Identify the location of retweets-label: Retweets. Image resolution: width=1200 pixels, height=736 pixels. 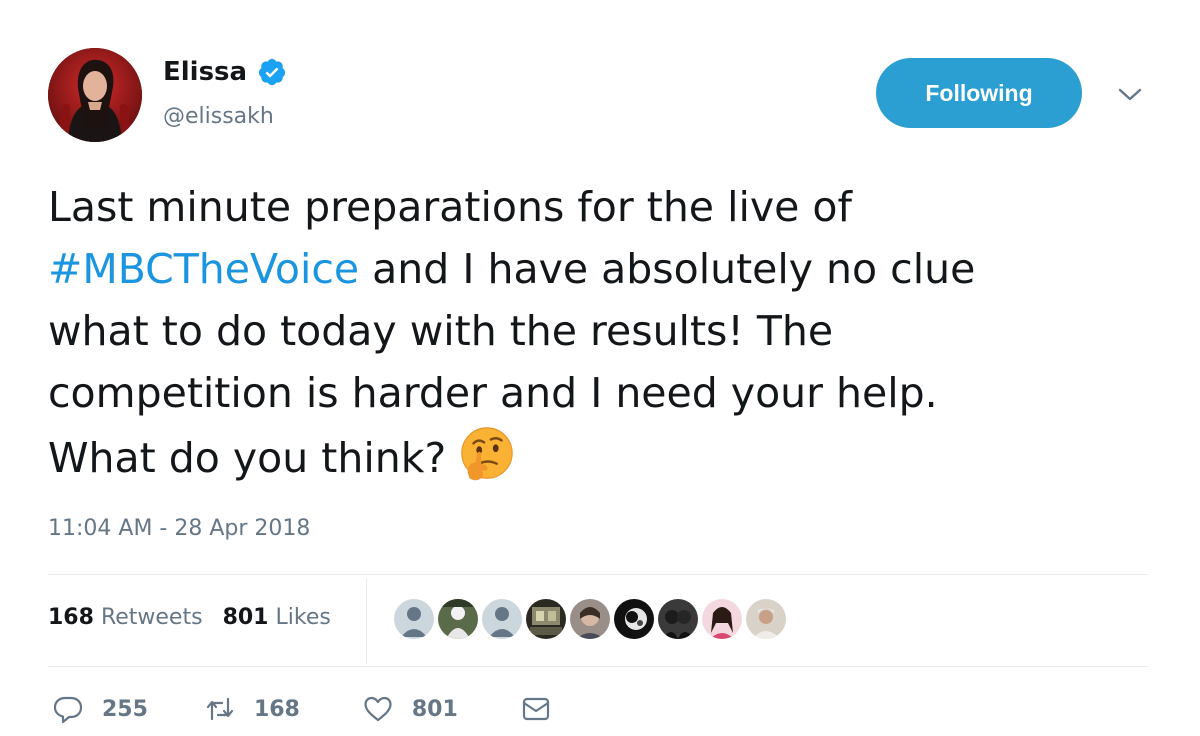
(151, 617).